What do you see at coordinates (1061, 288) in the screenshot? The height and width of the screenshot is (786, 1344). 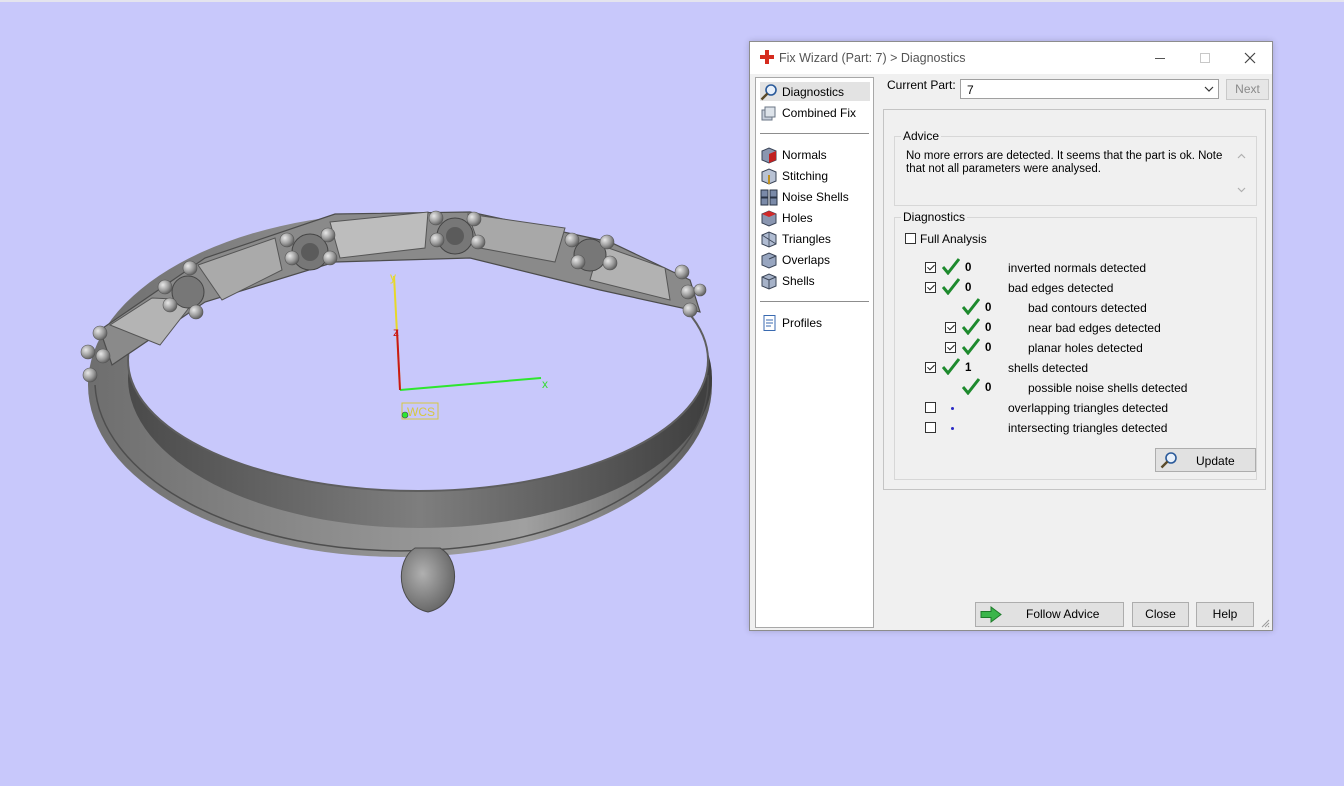 I see `row-label: bad edges detected` at bounding box center [1061, 288].